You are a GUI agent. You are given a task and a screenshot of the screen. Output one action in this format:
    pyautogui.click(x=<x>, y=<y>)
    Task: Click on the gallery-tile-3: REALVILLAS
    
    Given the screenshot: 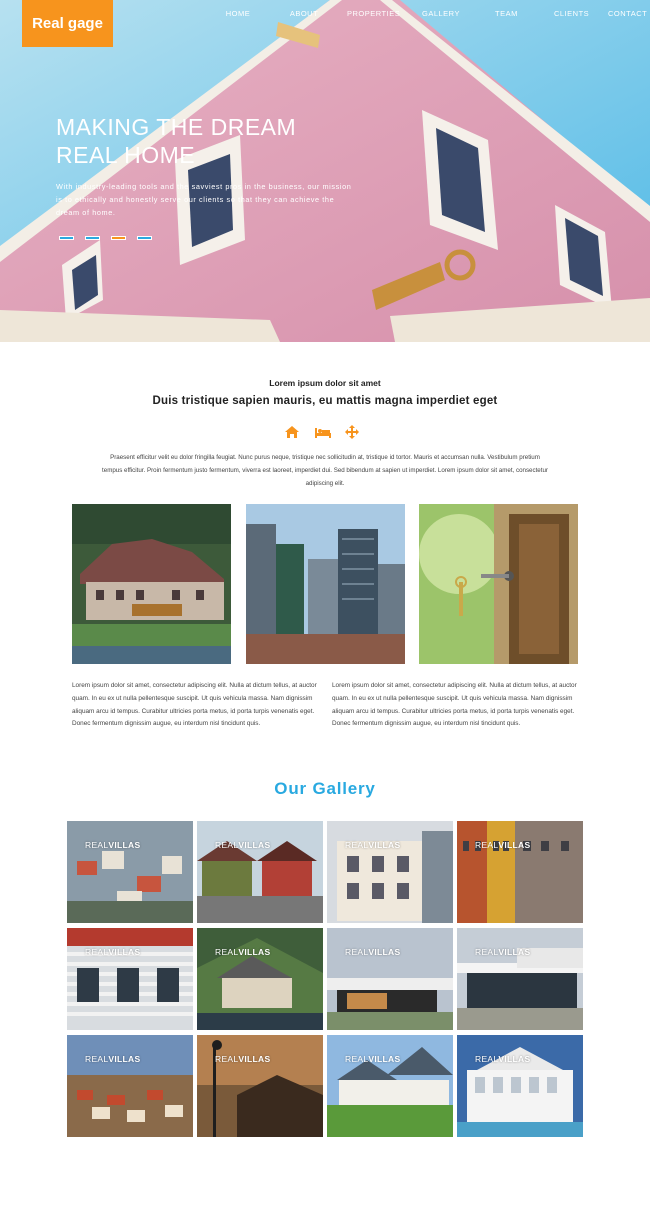 What is the action you would take?
    pyautogui.click(x=390, y=872)
    